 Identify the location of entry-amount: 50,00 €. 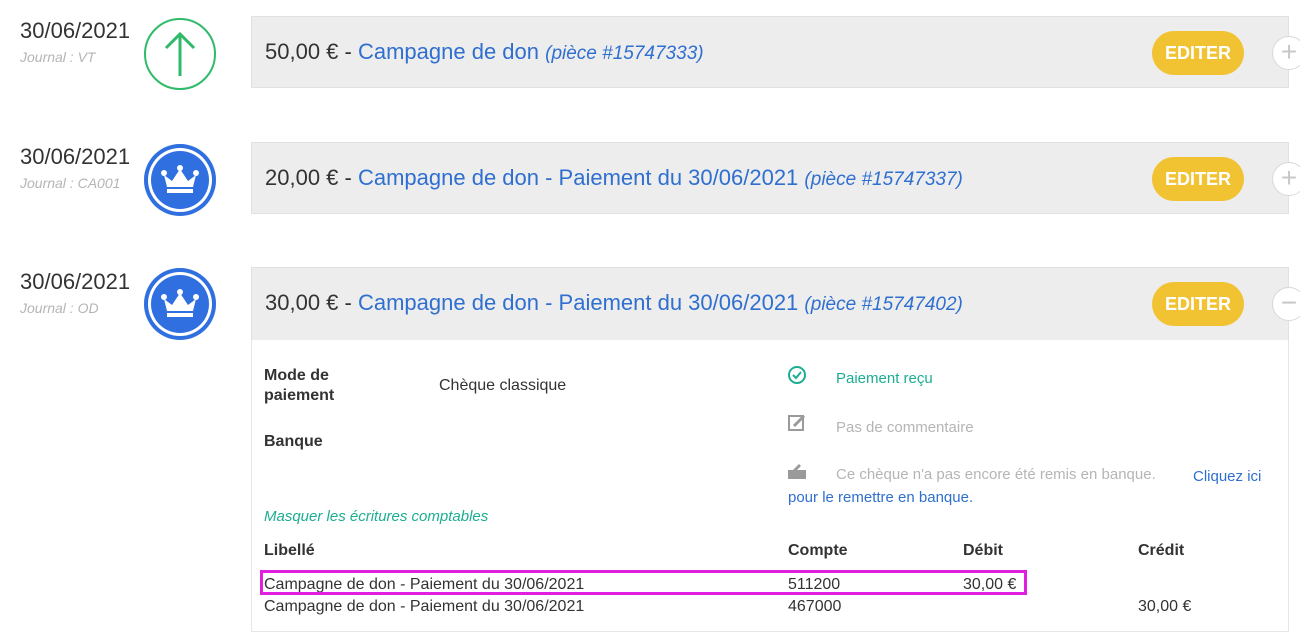
(302, 51).